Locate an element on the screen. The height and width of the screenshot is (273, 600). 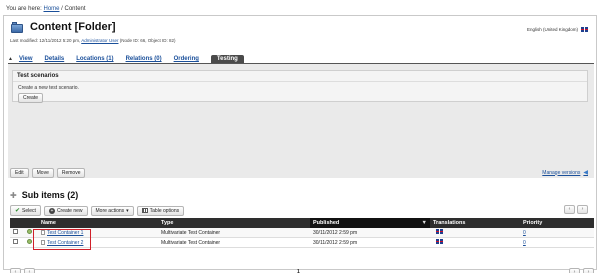
select-button: ✔ Select is located at coordinates (25, 210).